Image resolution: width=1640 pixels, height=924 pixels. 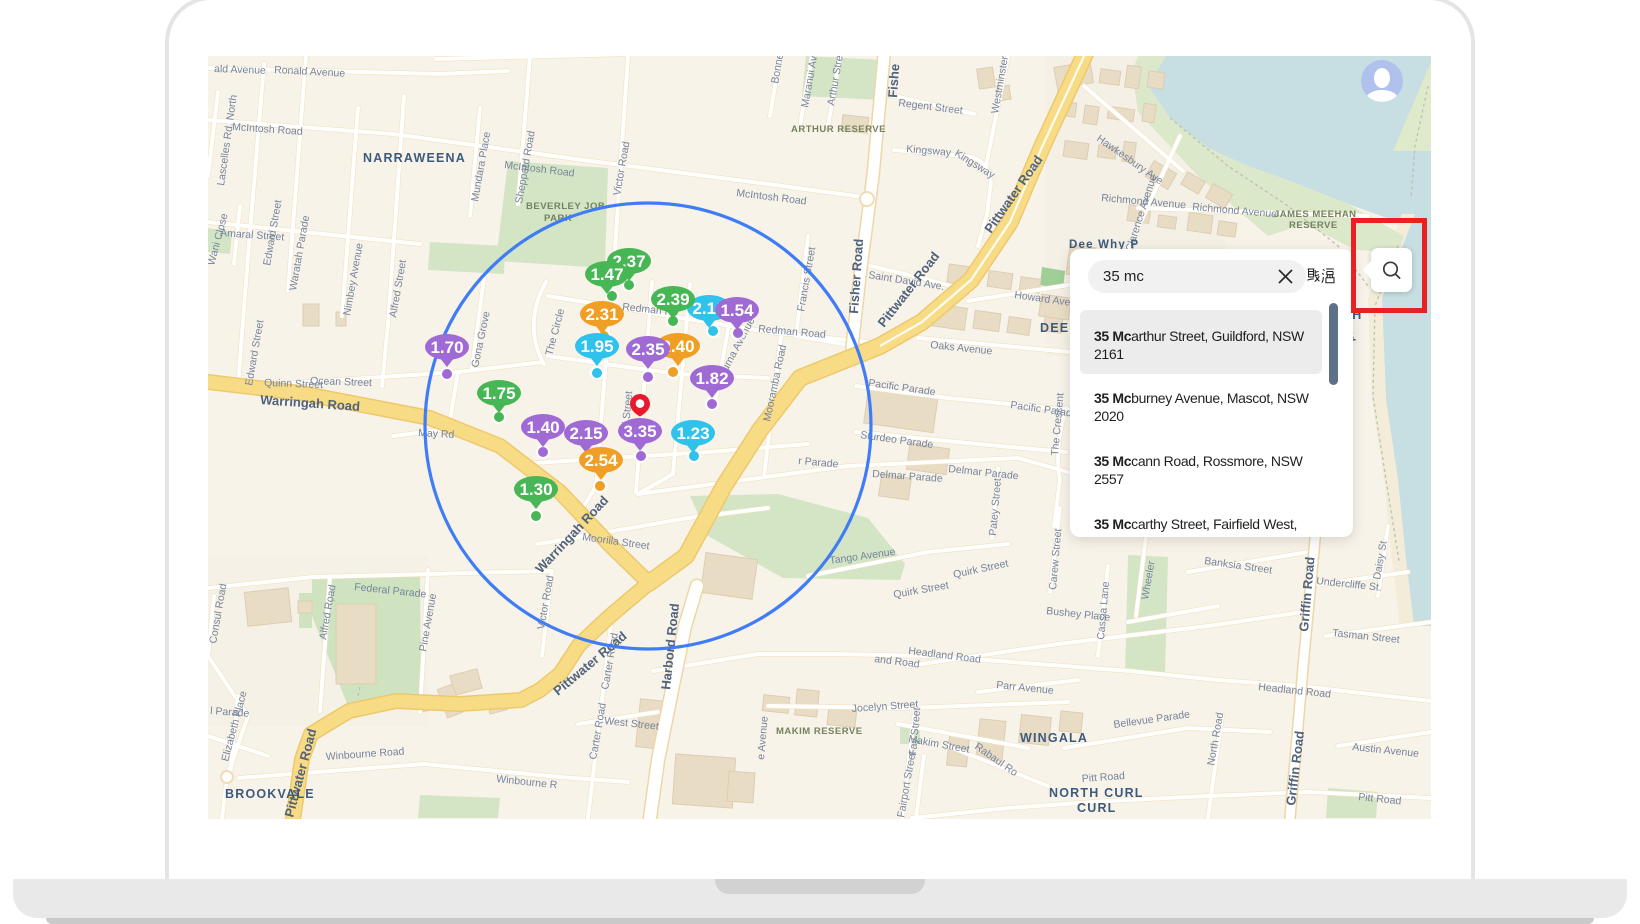 I want to click on svg-text: NORTH CURL, so click(x=1096, y=793).